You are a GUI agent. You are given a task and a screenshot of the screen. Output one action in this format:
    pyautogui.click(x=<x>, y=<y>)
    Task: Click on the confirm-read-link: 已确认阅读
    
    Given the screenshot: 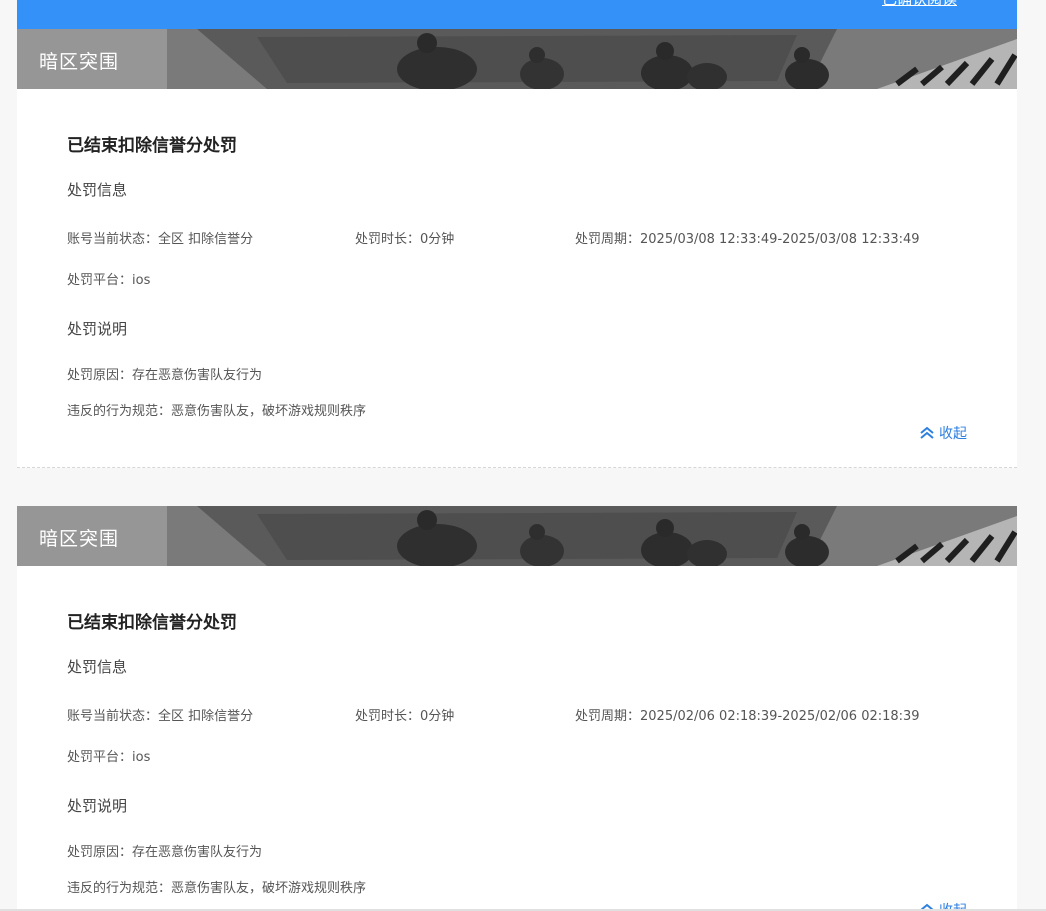 What is the action you would take?
    pyautogui.click(x=919, y=4)
    